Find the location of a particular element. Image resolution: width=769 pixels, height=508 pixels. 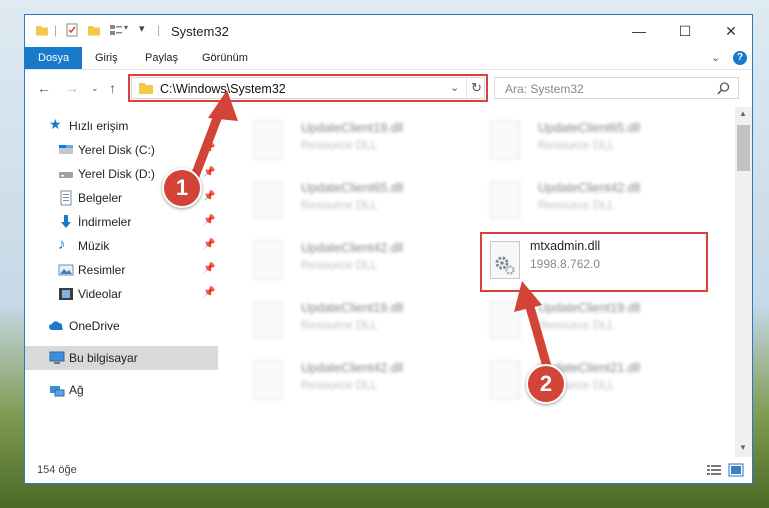

arrow-2-head is located at coordinates (528, 296).